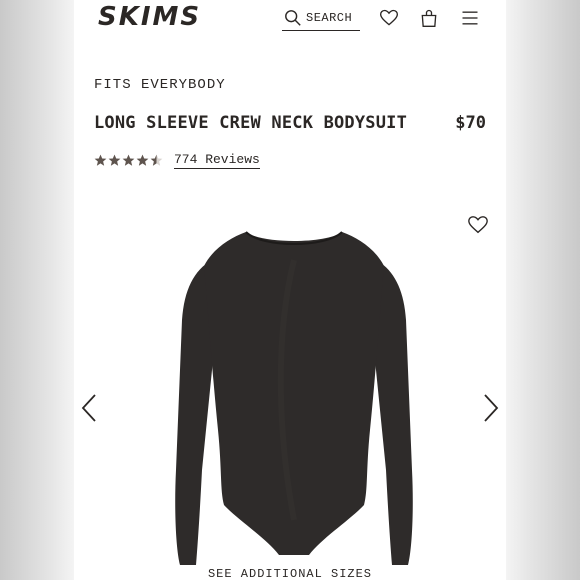 The width and height of the screenshot is (580, 580). Describe the element at coordinates (293, 18) in the screenshot. I see `search-icon` at that location.